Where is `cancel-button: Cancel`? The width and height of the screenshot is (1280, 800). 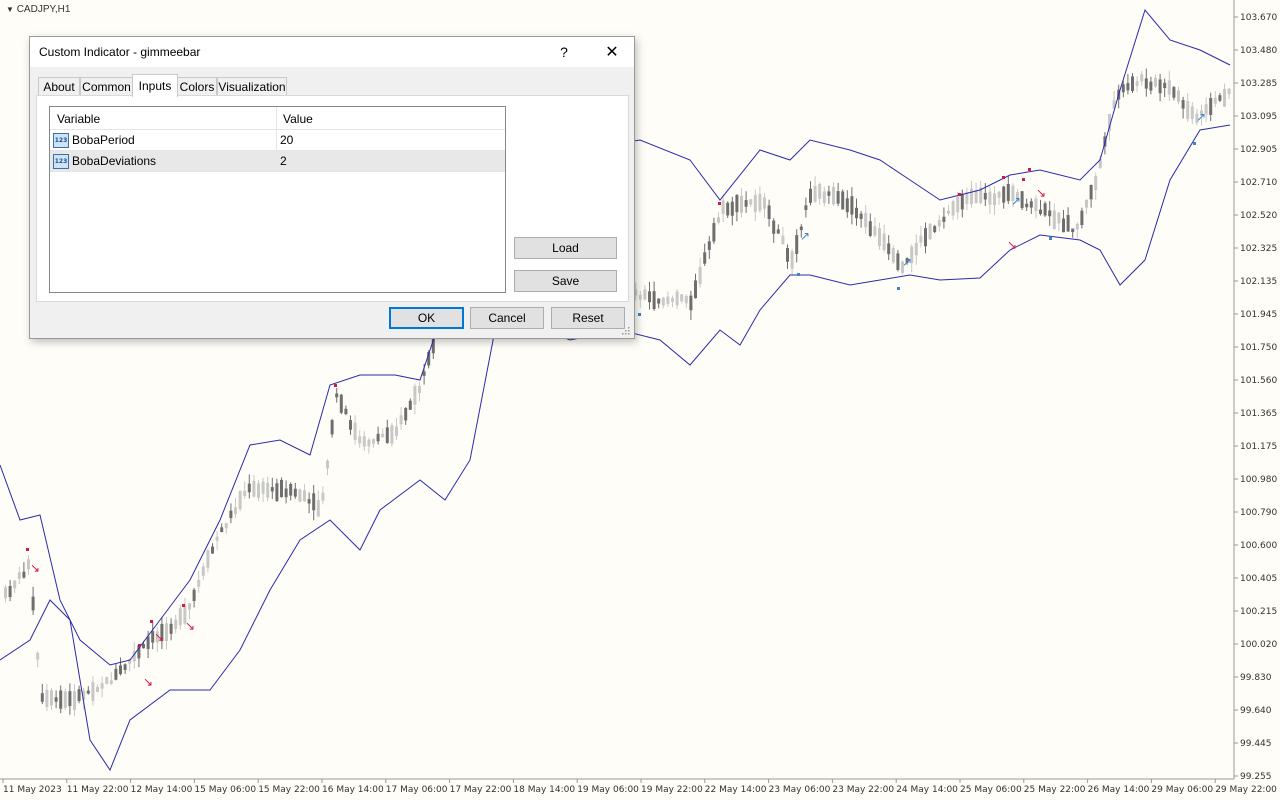 cancel-button: Cancel is located at coordinates (507, 318).